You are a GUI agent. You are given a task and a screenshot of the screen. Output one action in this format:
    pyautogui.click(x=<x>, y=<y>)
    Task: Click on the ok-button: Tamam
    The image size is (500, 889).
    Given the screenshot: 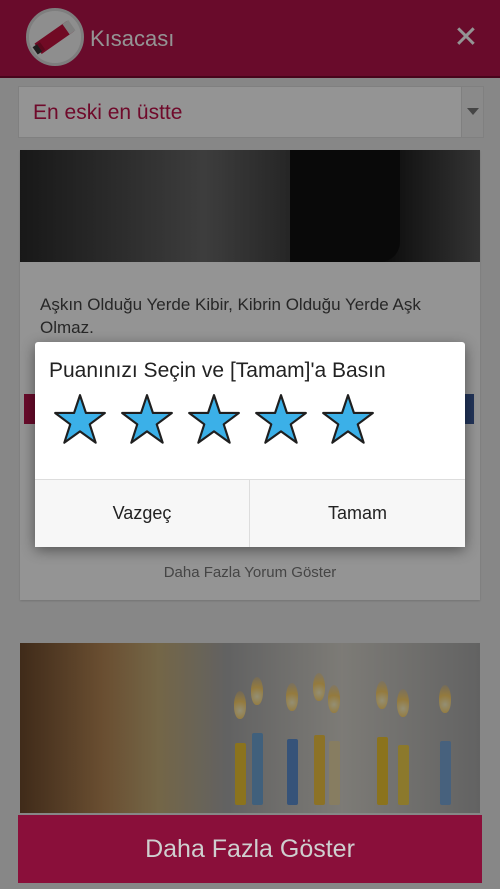 What is the action you would take?
    pyautogui.click(x=357, y=513)
    